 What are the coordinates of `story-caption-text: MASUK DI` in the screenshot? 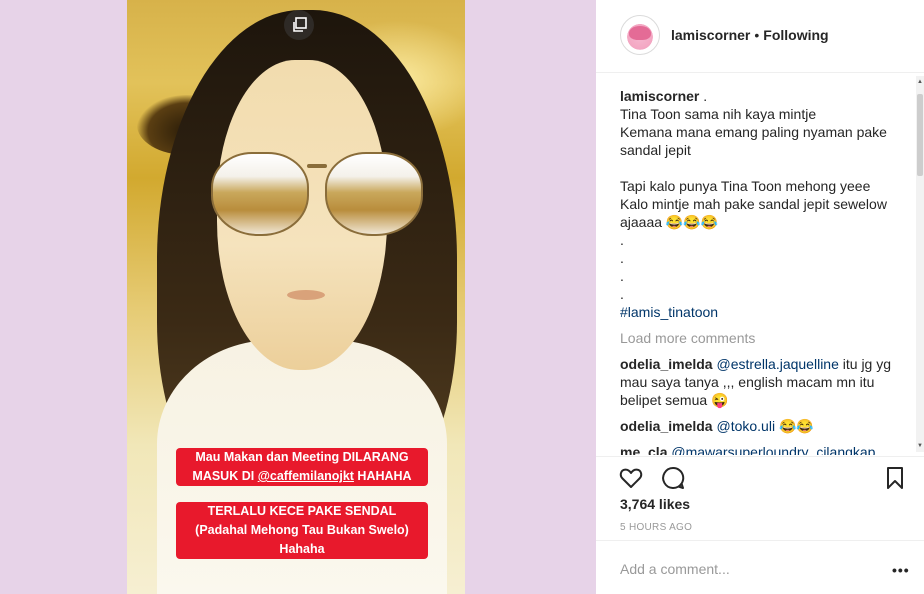 It's located at (225, 476).